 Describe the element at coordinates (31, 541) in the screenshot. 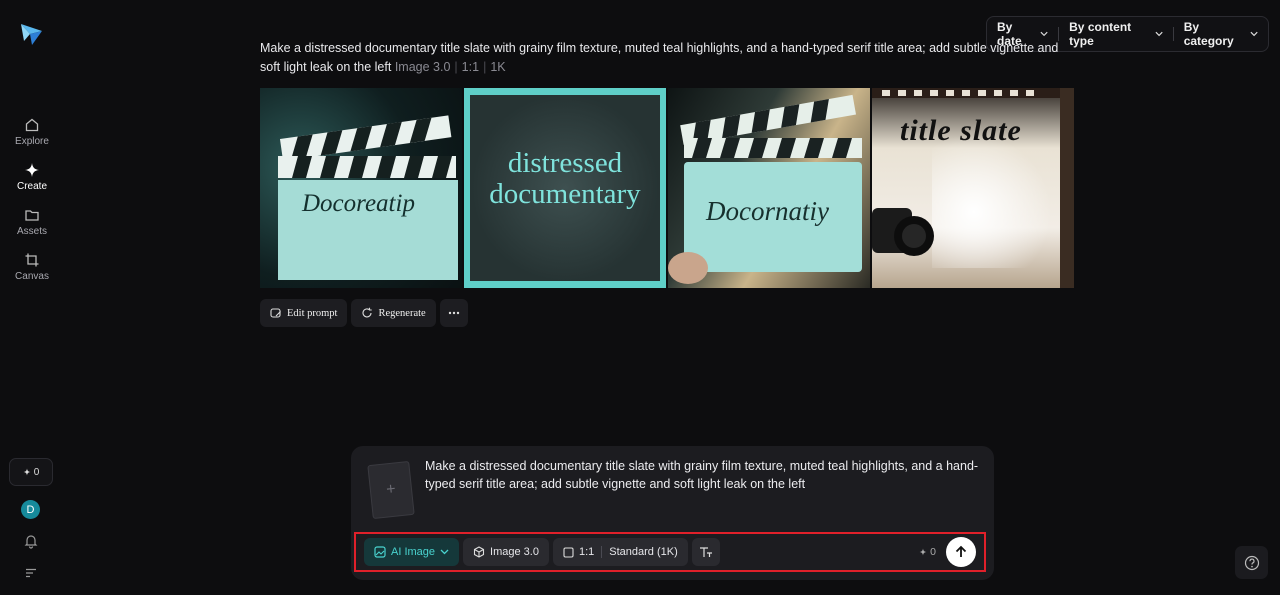

I see `bell-icon` at that location.